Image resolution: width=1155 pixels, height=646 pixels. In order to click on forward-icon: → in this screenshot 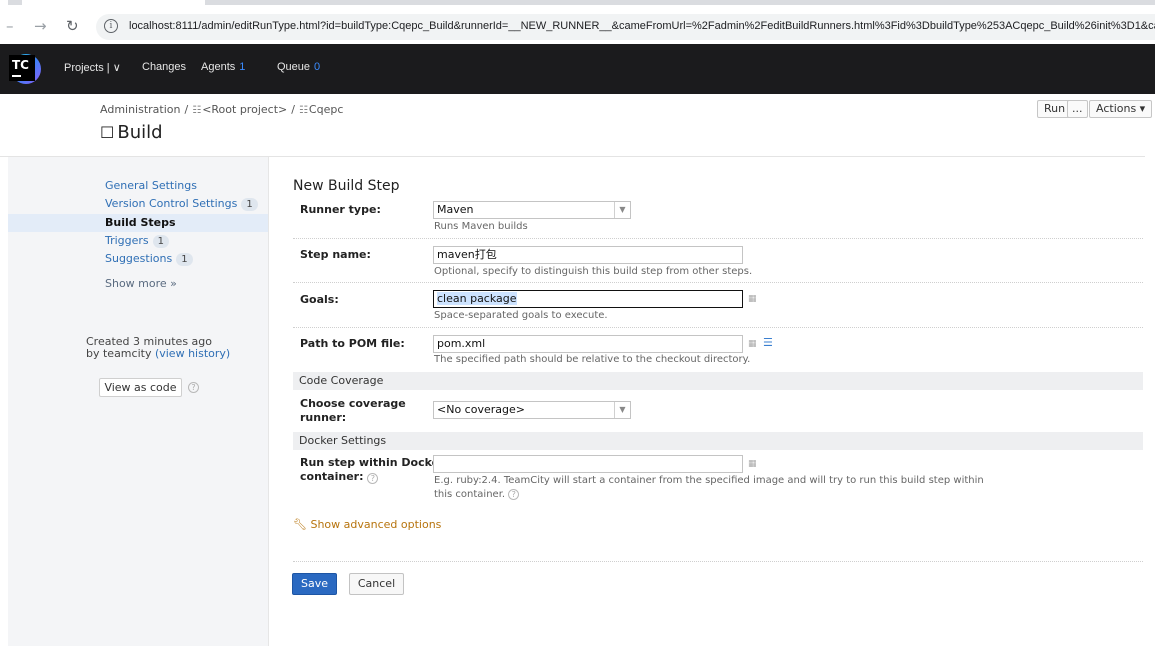, I will do `click(40, 26)`.